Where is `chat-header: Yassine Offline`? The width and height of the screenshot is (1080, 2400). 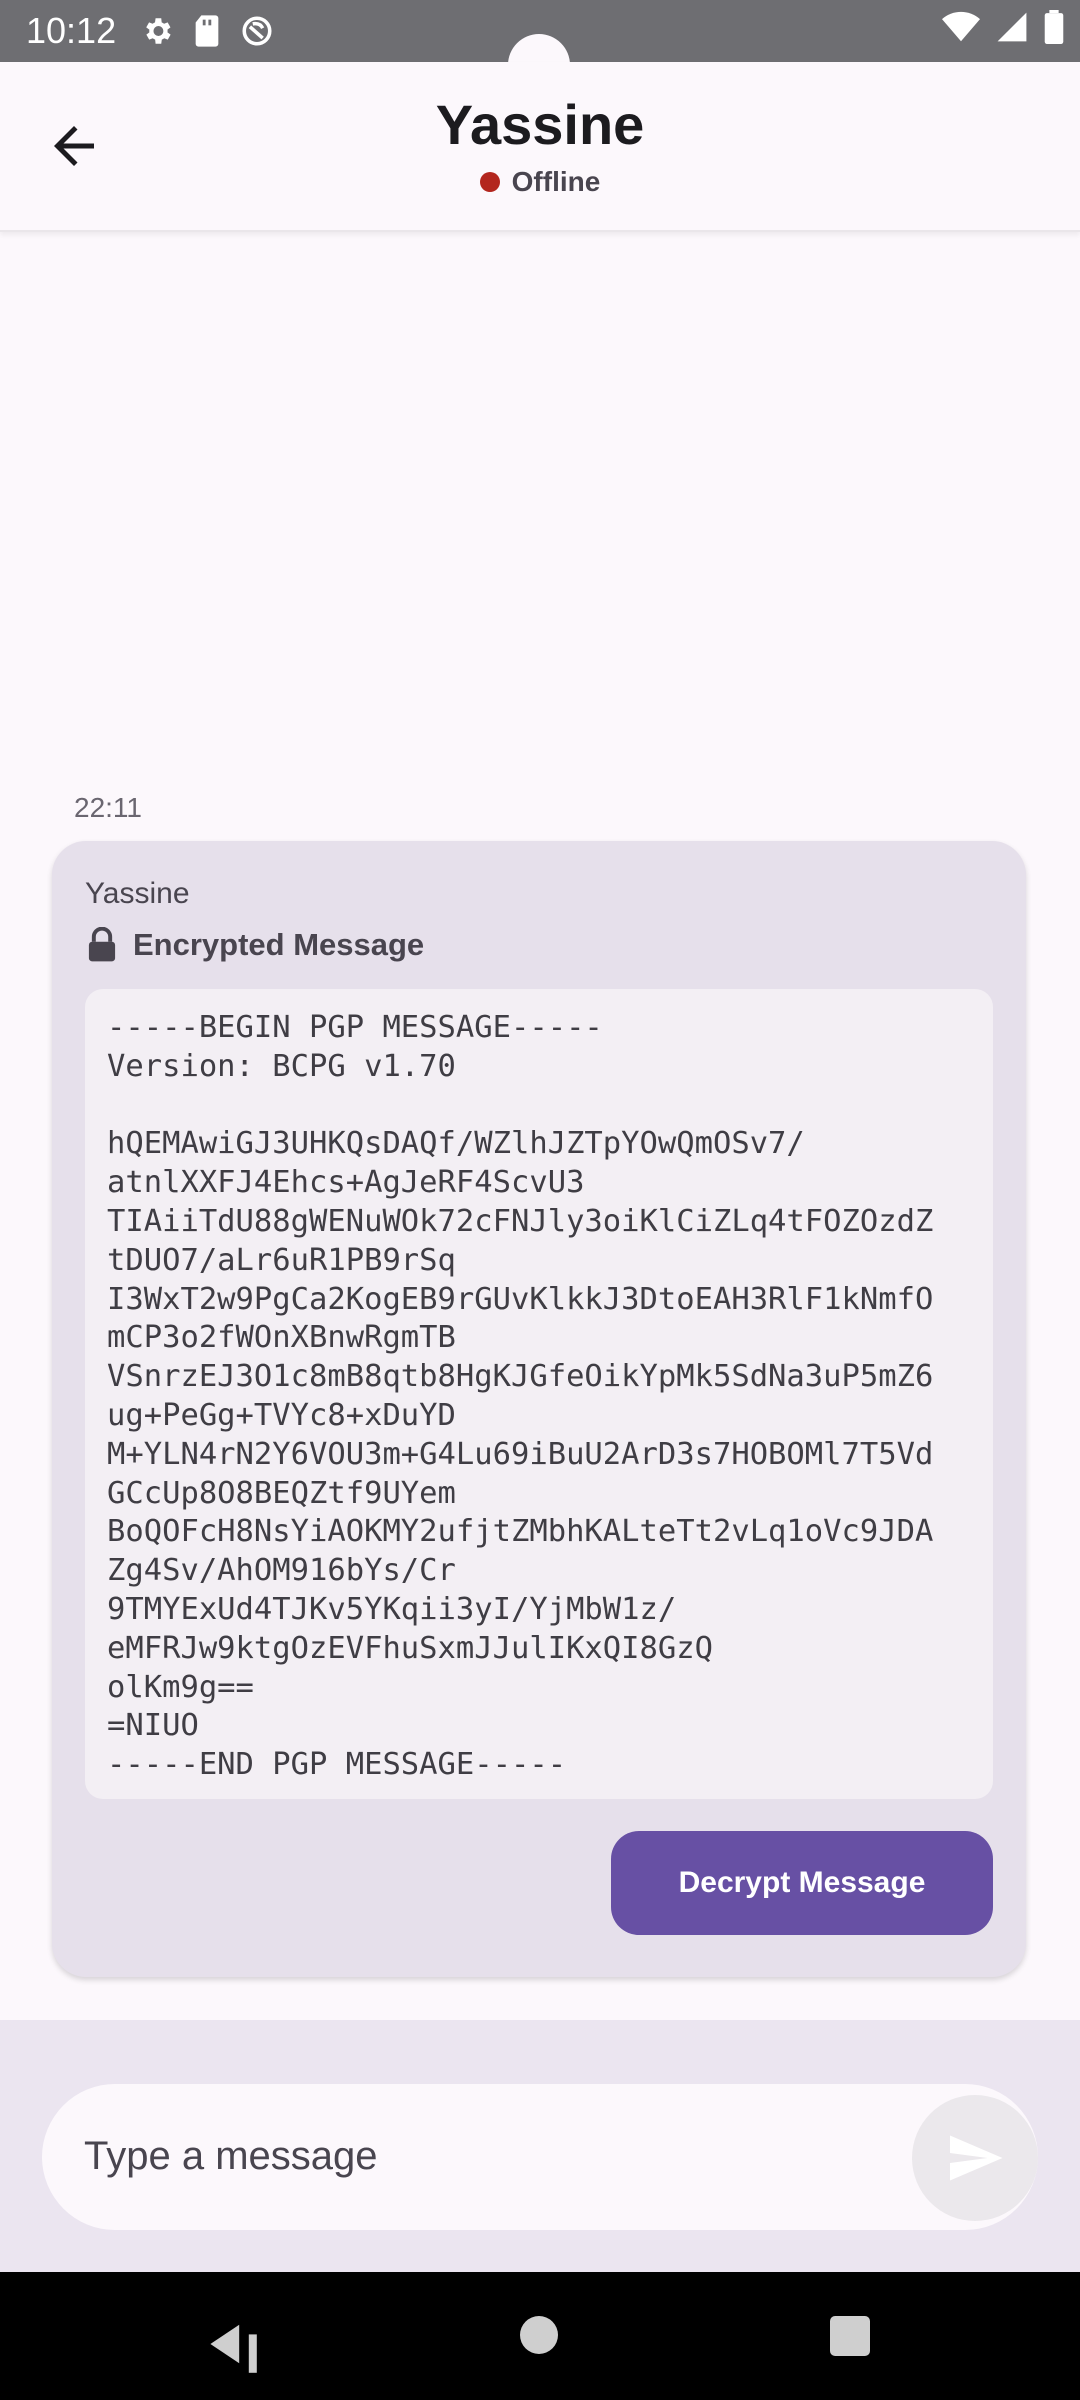 chat-header: Yassine Offline is located at coordinates (540, 147).